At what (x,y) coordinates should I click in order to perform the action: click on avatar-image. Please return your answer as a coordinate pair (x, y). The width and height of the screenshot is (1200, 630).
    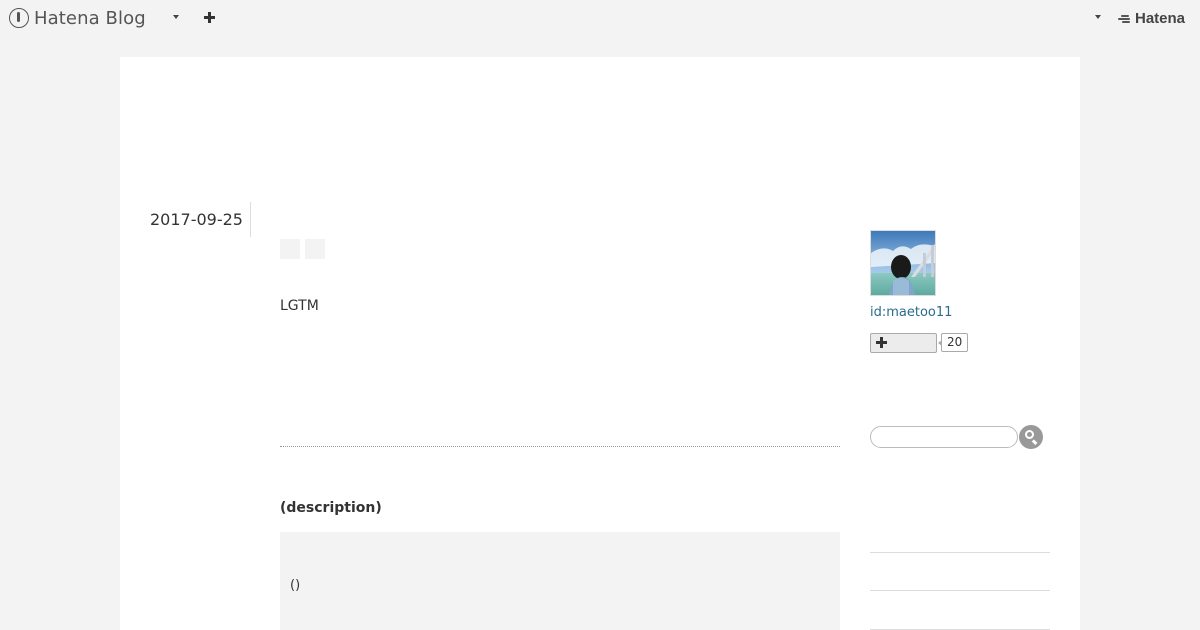
    Looking at the image, I should click on (903, 263).